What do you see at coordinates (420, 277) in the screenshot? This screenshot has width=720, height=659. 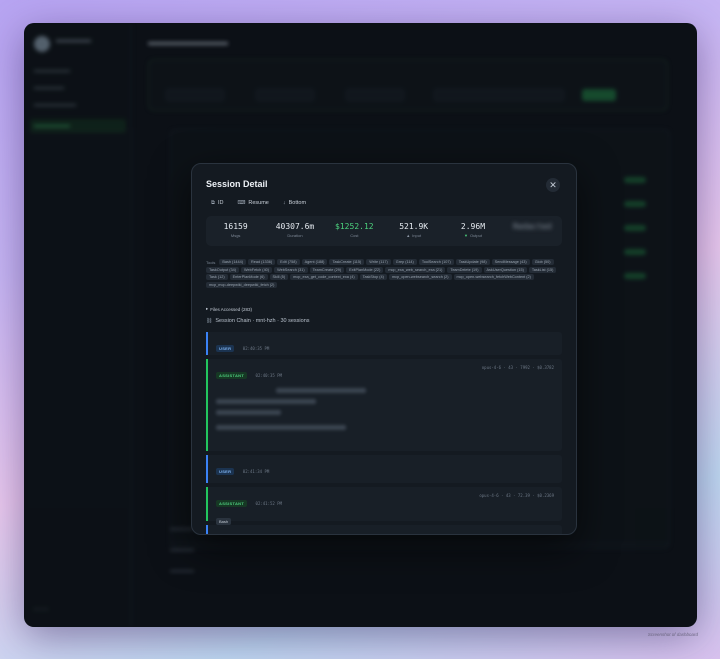 I see `tool-tag: mcp_open-websearch_search (2)` at bounding box center [420, 277].